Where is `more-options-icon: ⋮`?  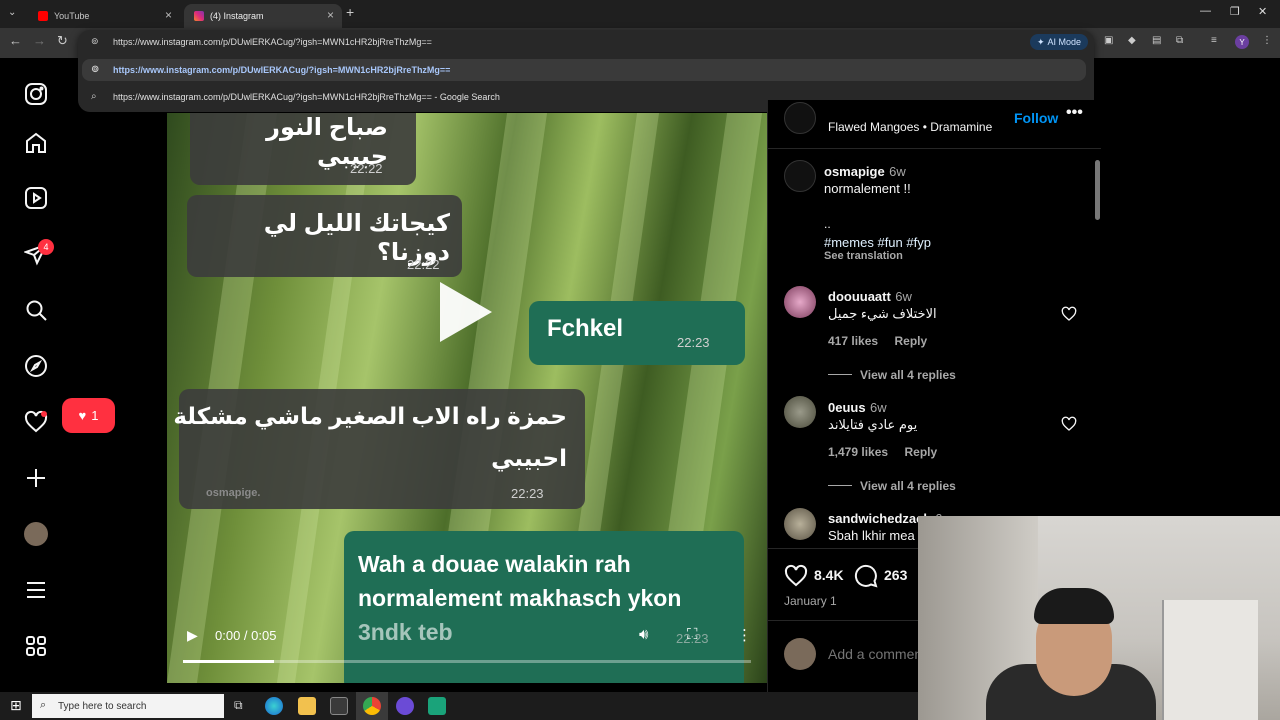
more-options-icon: ⋮ is located at coordinates (744, 635).